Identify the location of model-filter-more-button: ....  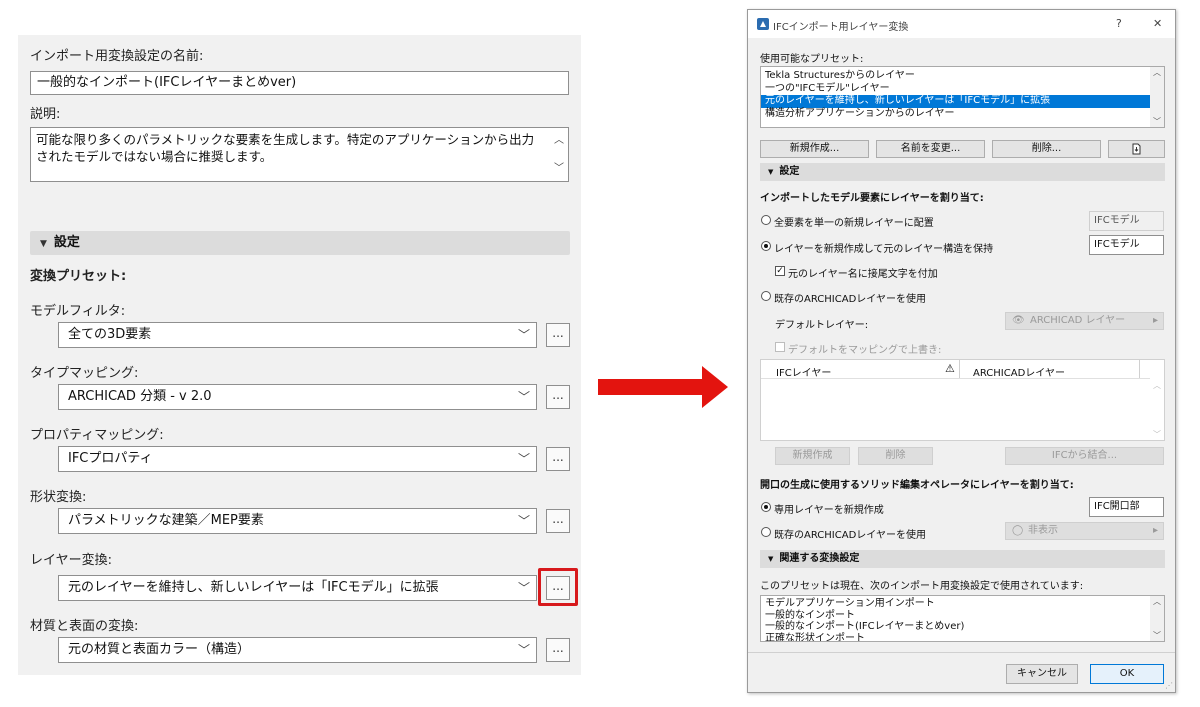
(558, 335).